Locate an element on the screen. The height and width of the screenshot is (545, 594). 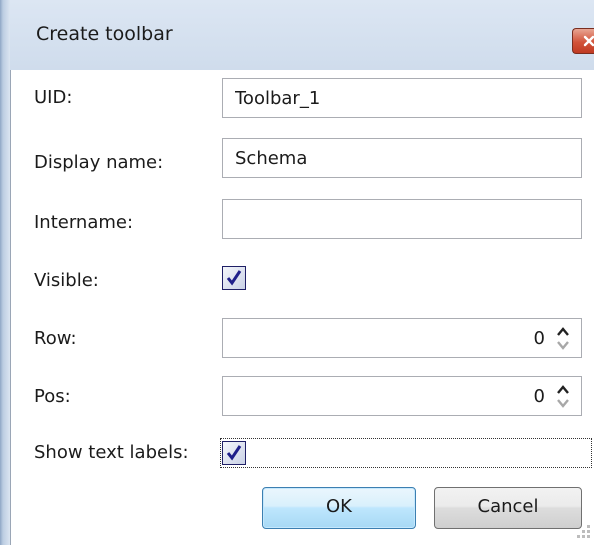
pos-value: 0 is located at coordinates (539, 396).